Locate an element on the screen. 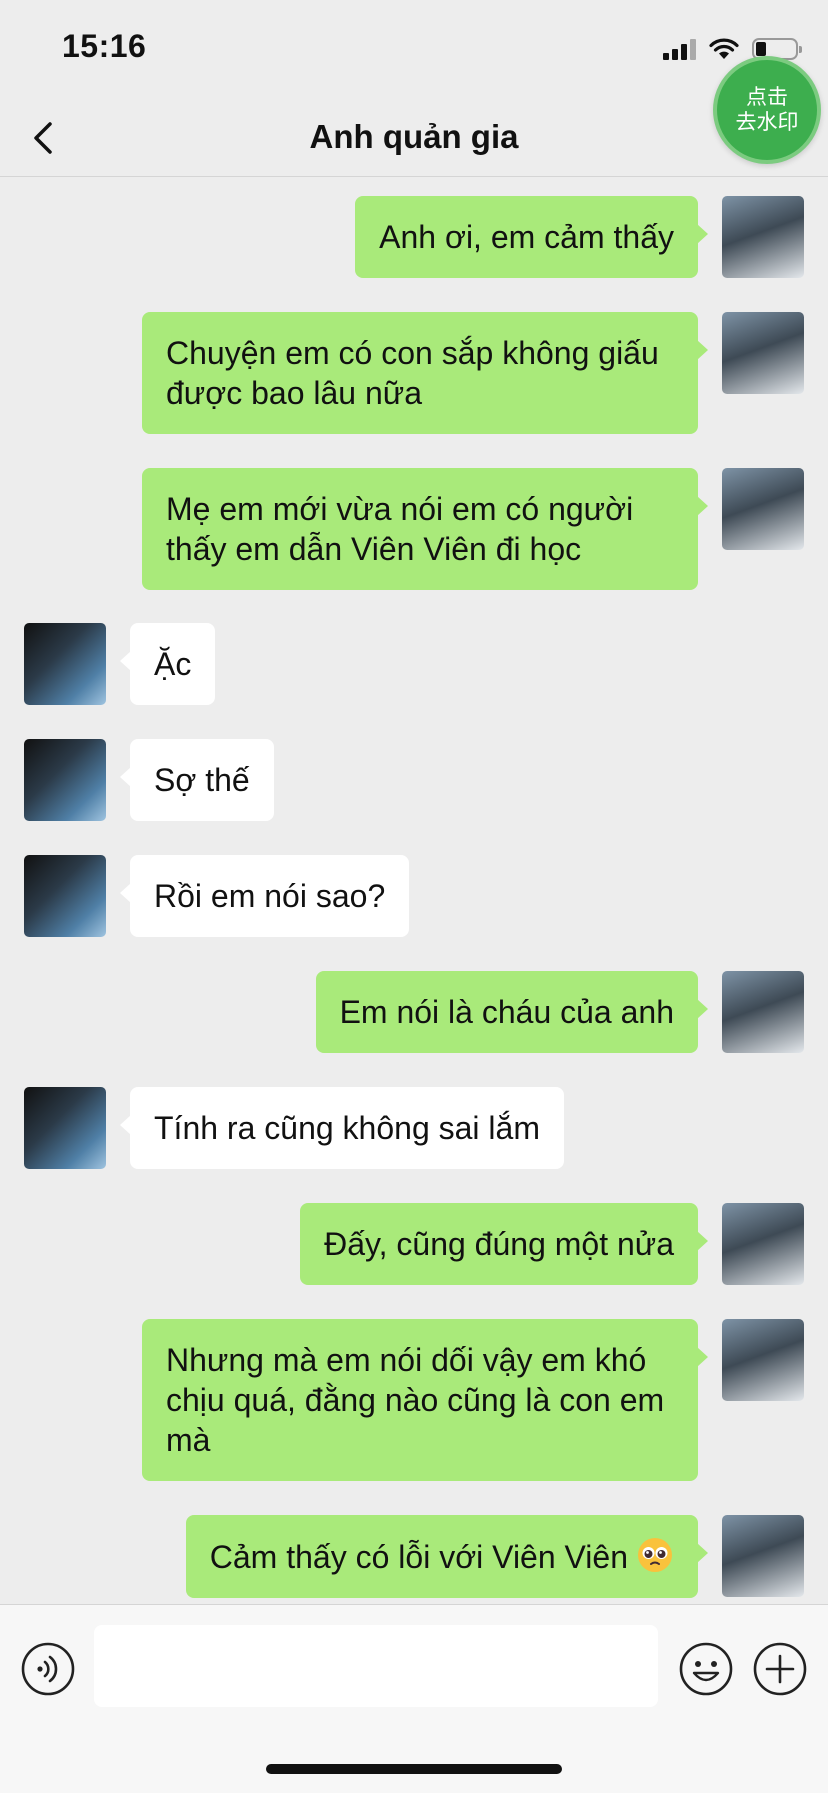 The width and height of the screenshot is (828, 1793). nav-bar: Anh quản gia is located at coordinates (414, 138).